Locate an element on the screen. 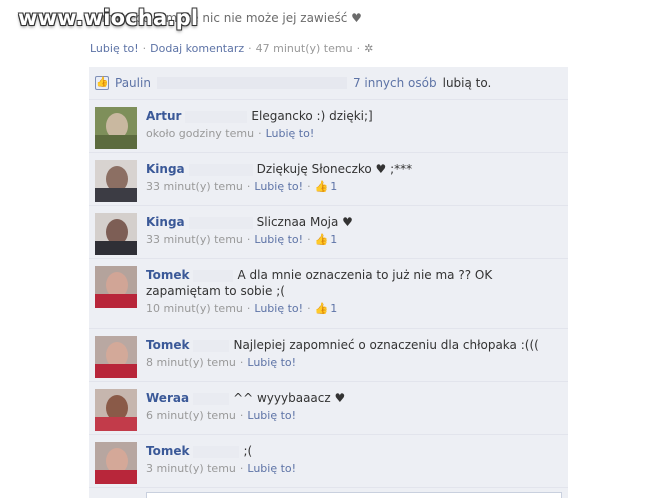 Image resolution: width=652 pixels, height=498 pixels. likes-summary: 👍 Paulin 7 innych osób lubią to. is located at coordinates (328, 83).